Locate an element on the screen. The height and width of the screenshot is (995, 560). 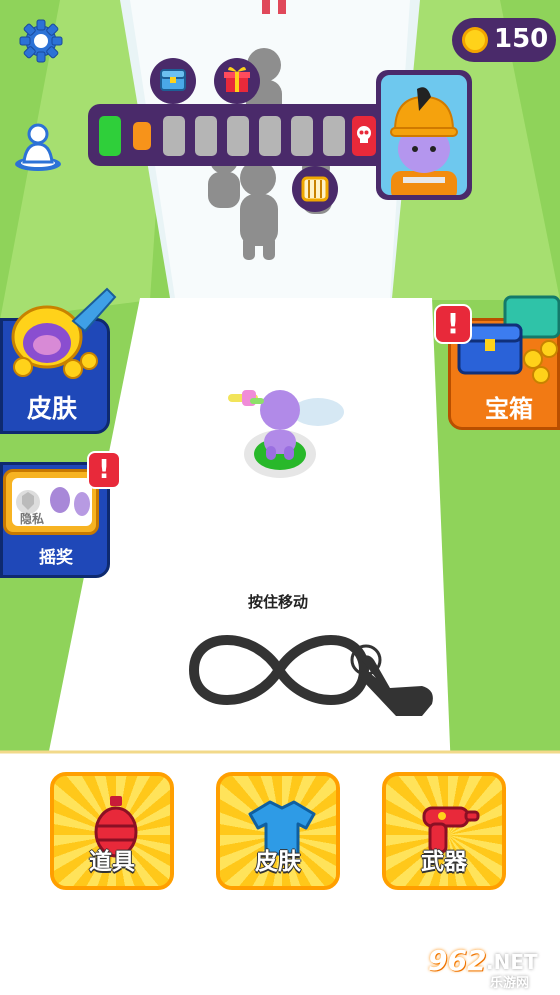
boss-portrait is located at coordinates (424, 135).